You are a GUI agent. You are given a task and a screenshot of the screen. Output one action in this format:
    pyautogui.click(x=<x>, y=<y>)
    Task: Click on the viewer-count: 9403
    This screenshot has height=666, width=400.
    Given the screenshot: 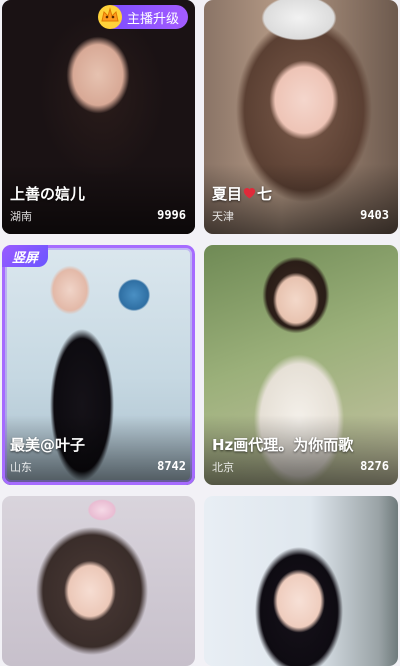 What is the action you would take?
    pyautogui.click(x=374, y=215)
    